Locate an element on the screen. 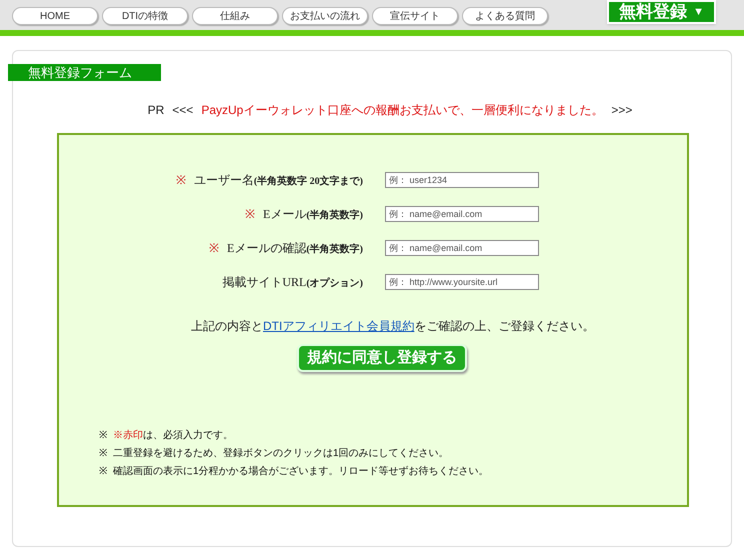  section-title: 無料登録フォーム is located at coordinates (80, 72).